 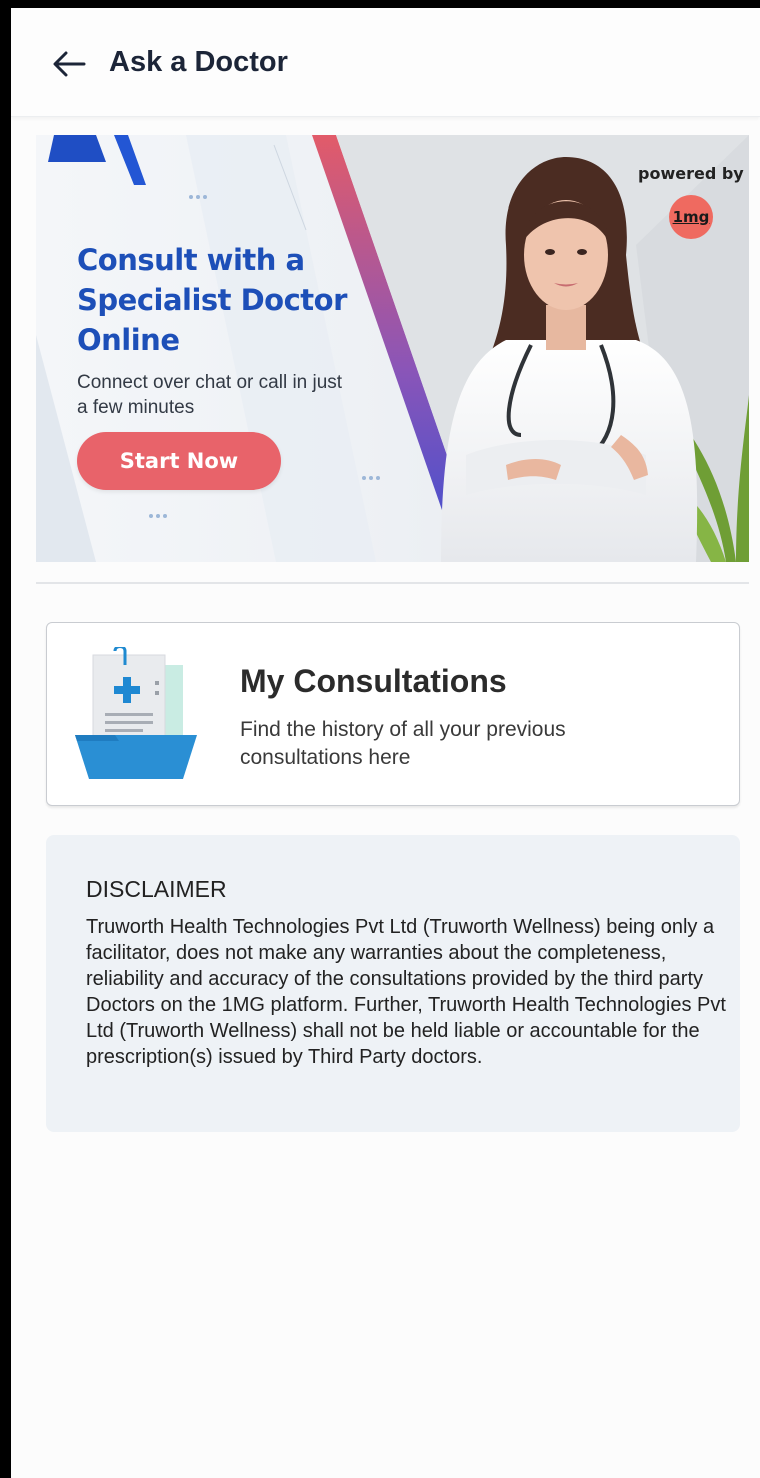 What do you see at coordinates (136, 713) in the screenshot?
I see `medical-folder-icon` at bounding box center [136, 713].